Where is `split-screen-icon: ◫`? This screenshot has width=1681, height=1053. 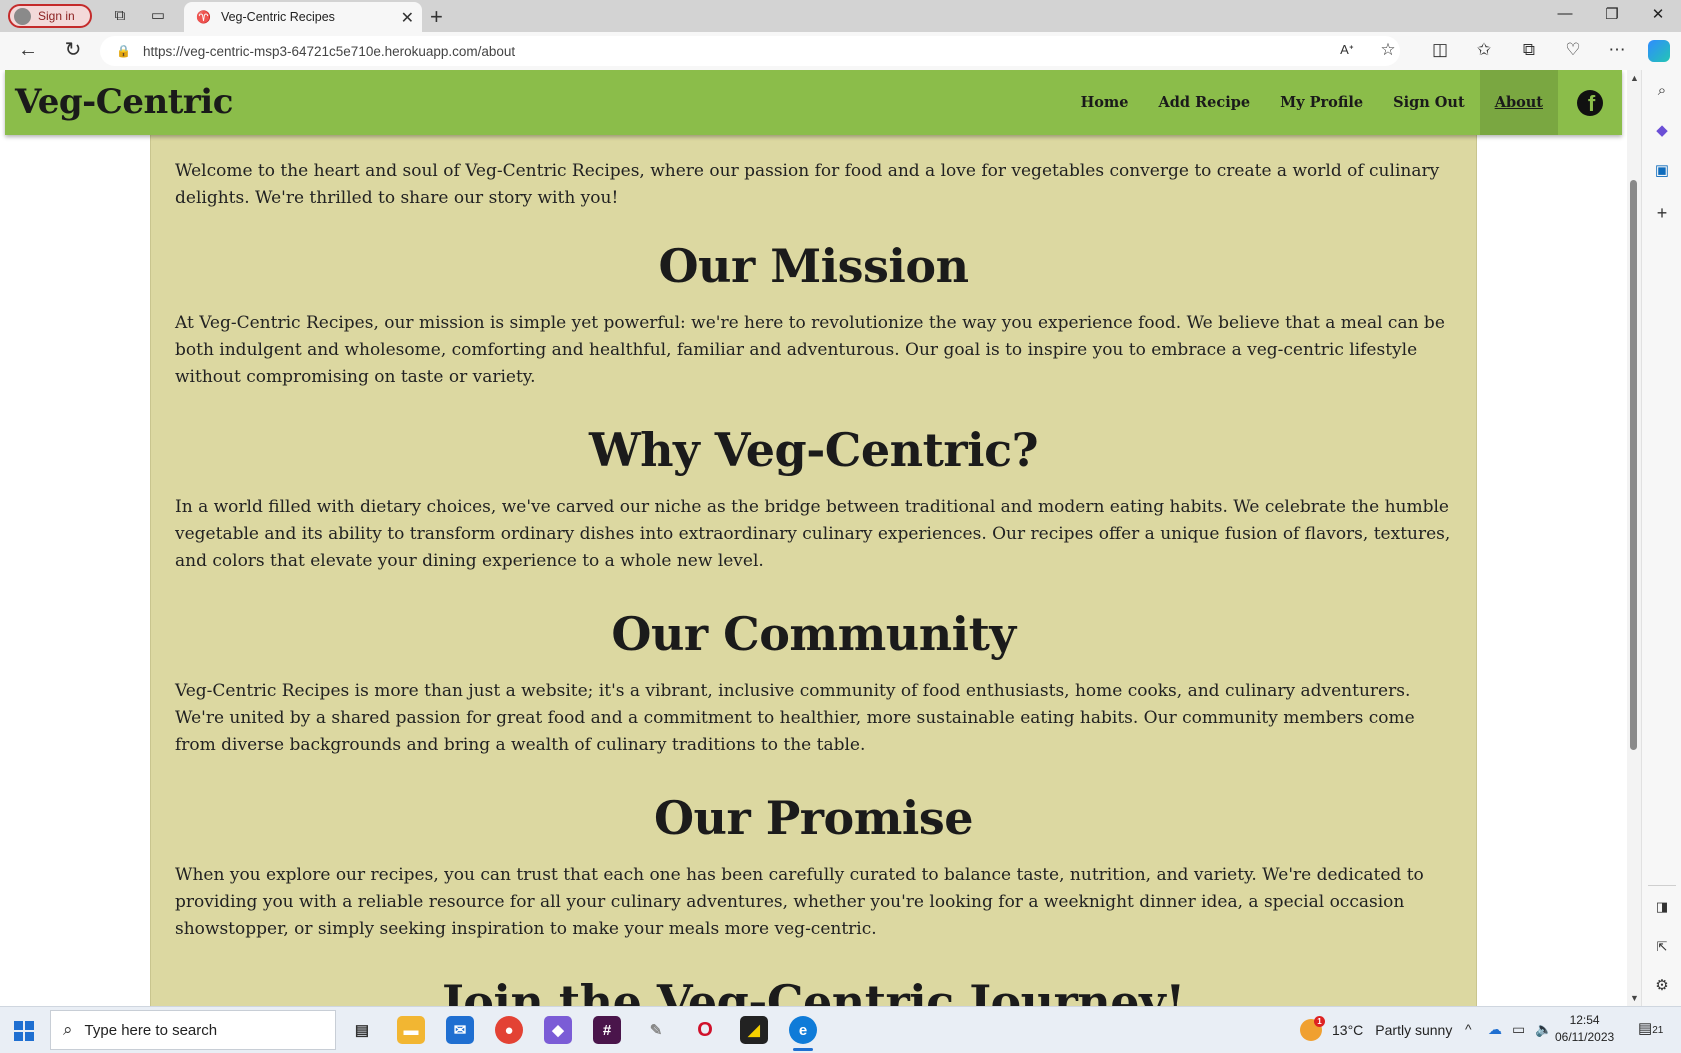
split-screen-icon: ◫ is located at coordinates (1440, 50).